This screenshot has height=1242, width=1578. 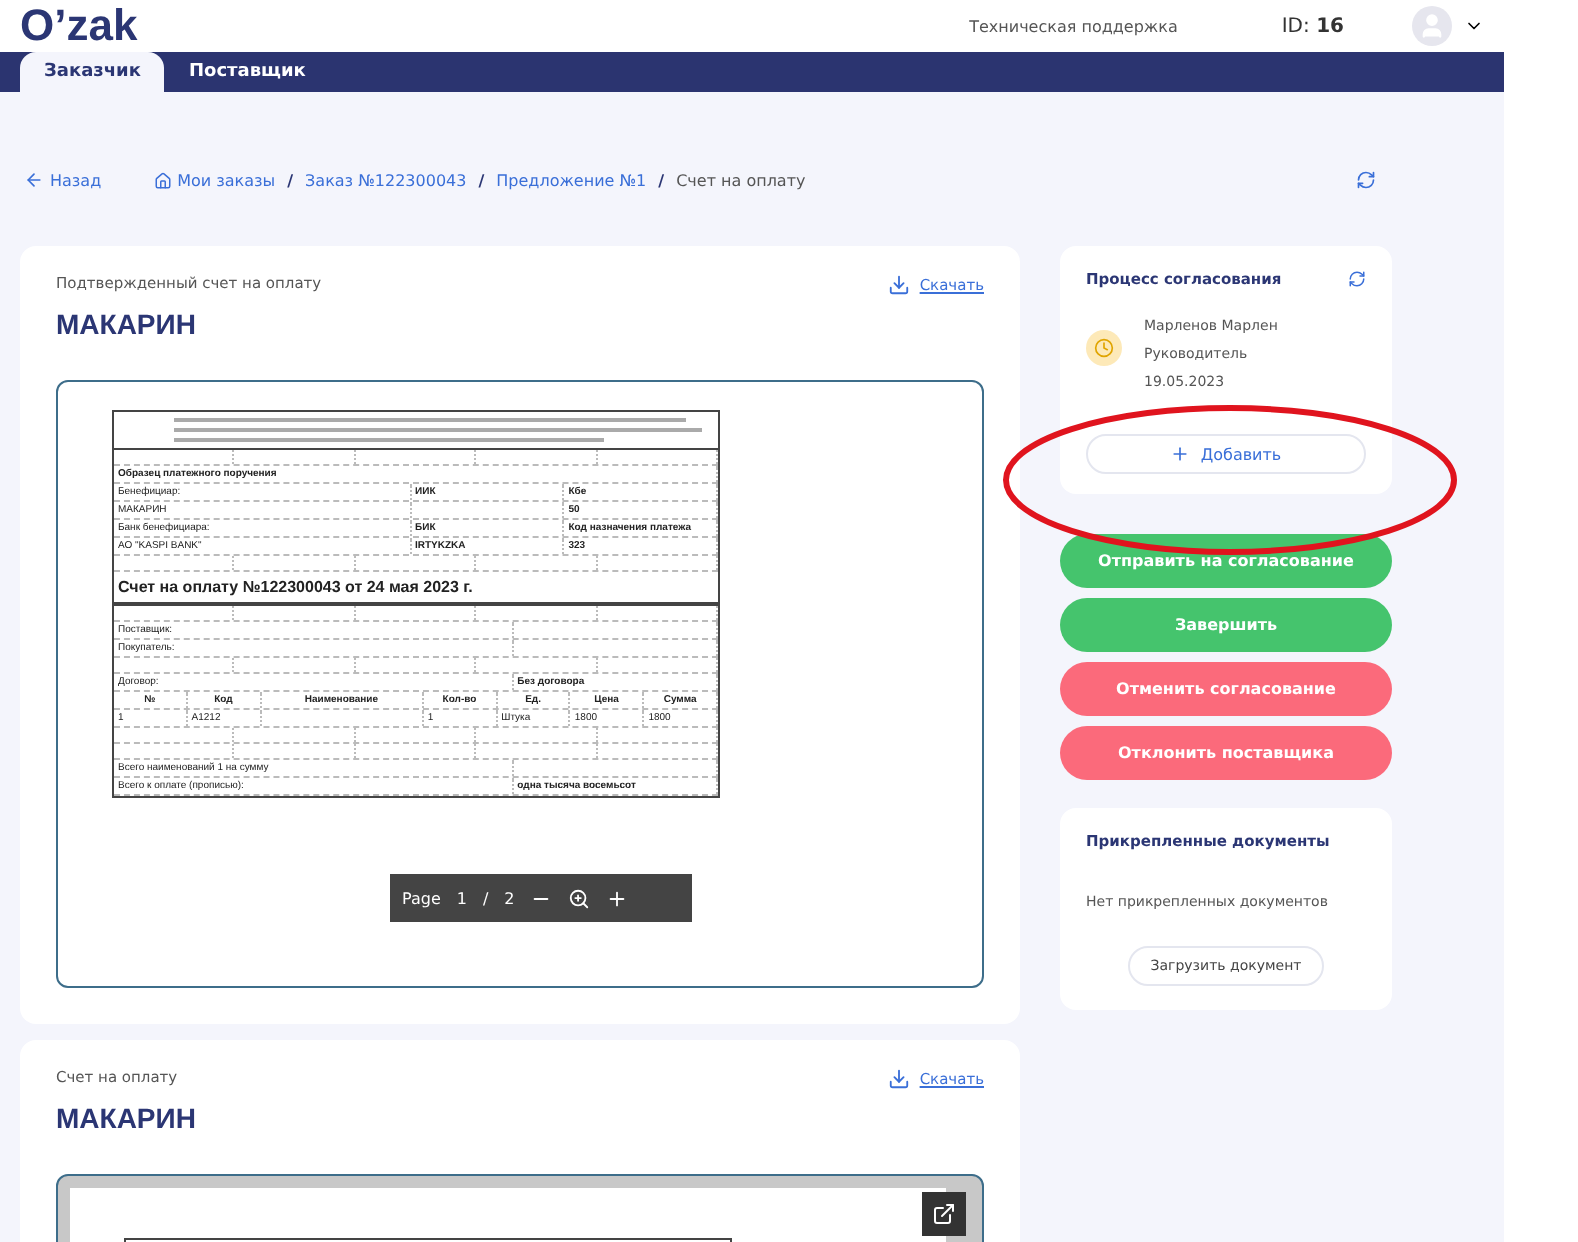 What do you see at coordinates (421, 898) in the screenshot?
I see `page-label: Page` at bounding box center [421, 898].